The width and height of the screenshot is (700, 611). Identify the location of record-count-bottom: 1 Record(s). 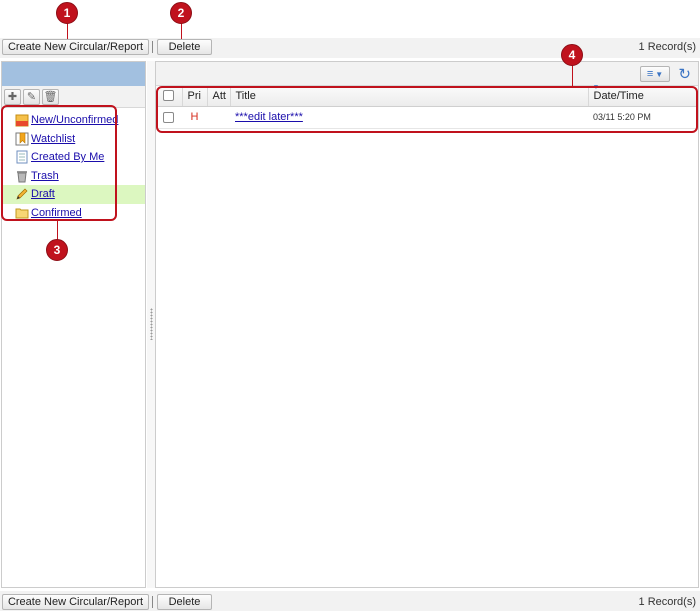
(667, 602).